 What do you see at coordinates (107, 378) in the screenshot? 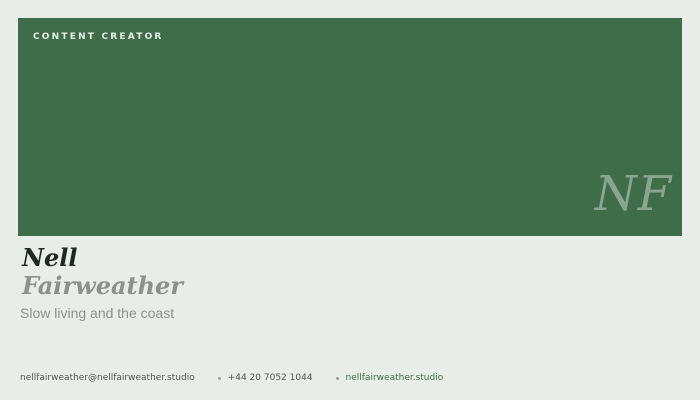
I see `email-link: nellfairweather@nellfairweather.studio` at bounding box center [107, 378].